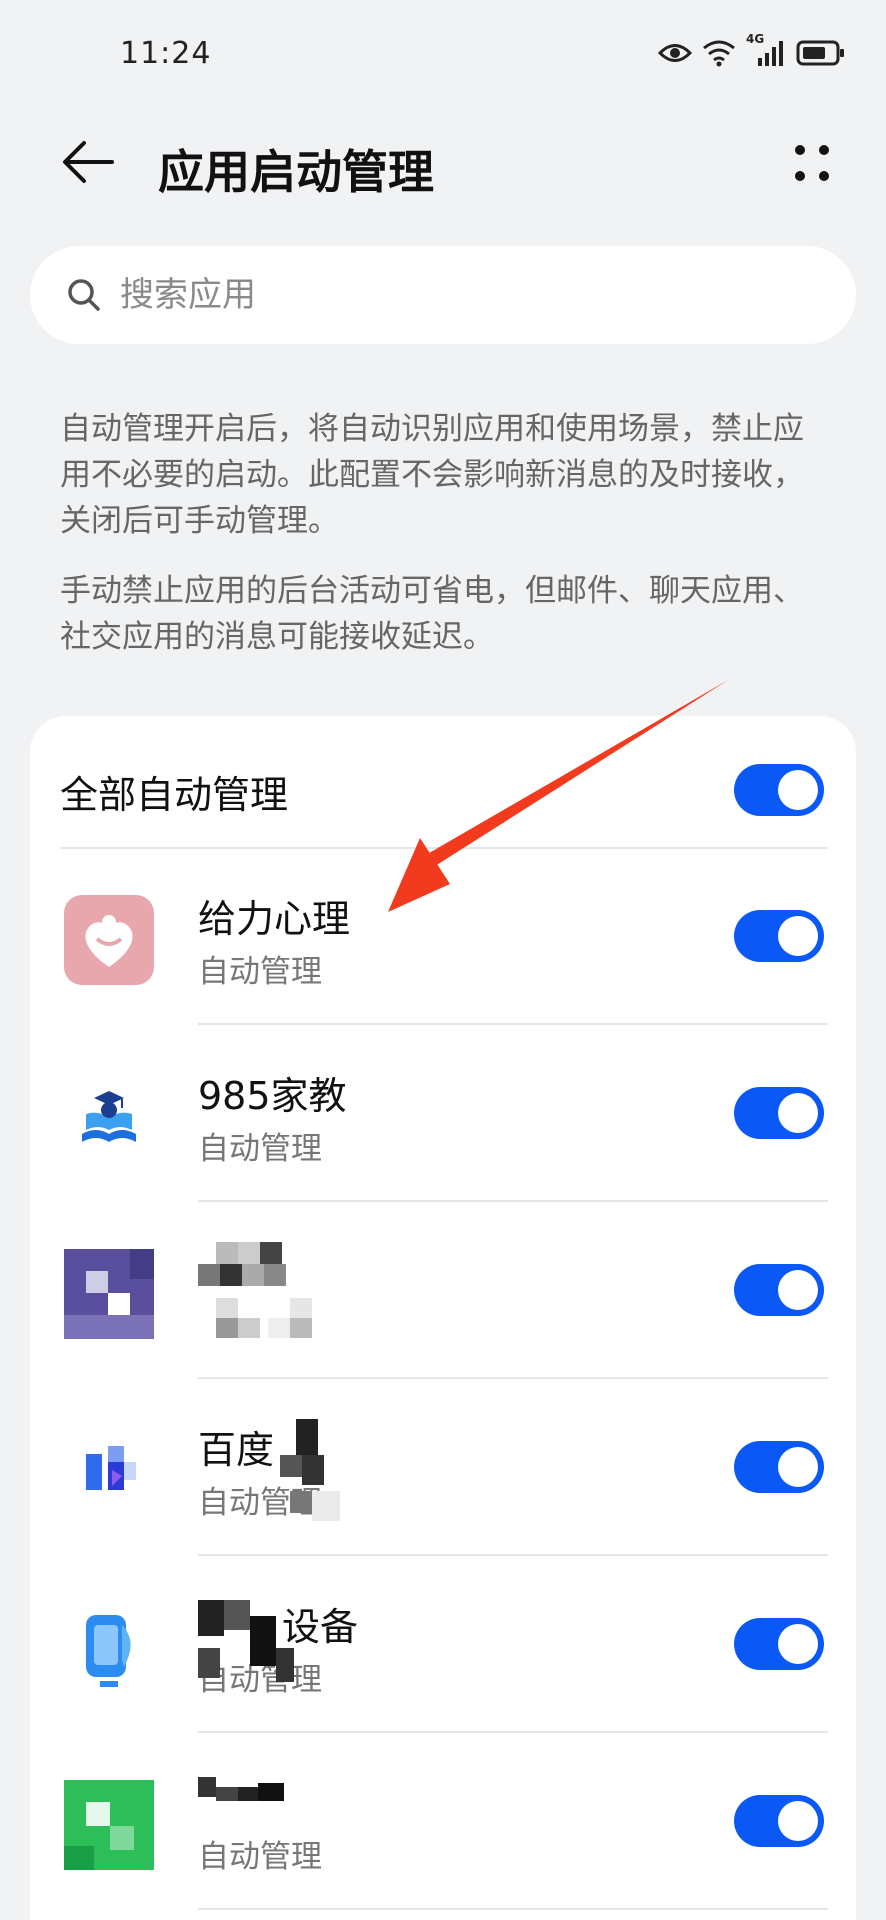 This screenshot has height=1920, width=886. What do you see at coordinates (766, 50) in the screenshot?
I see `cellular-icon: 4G` at bounding box center [766, 50].